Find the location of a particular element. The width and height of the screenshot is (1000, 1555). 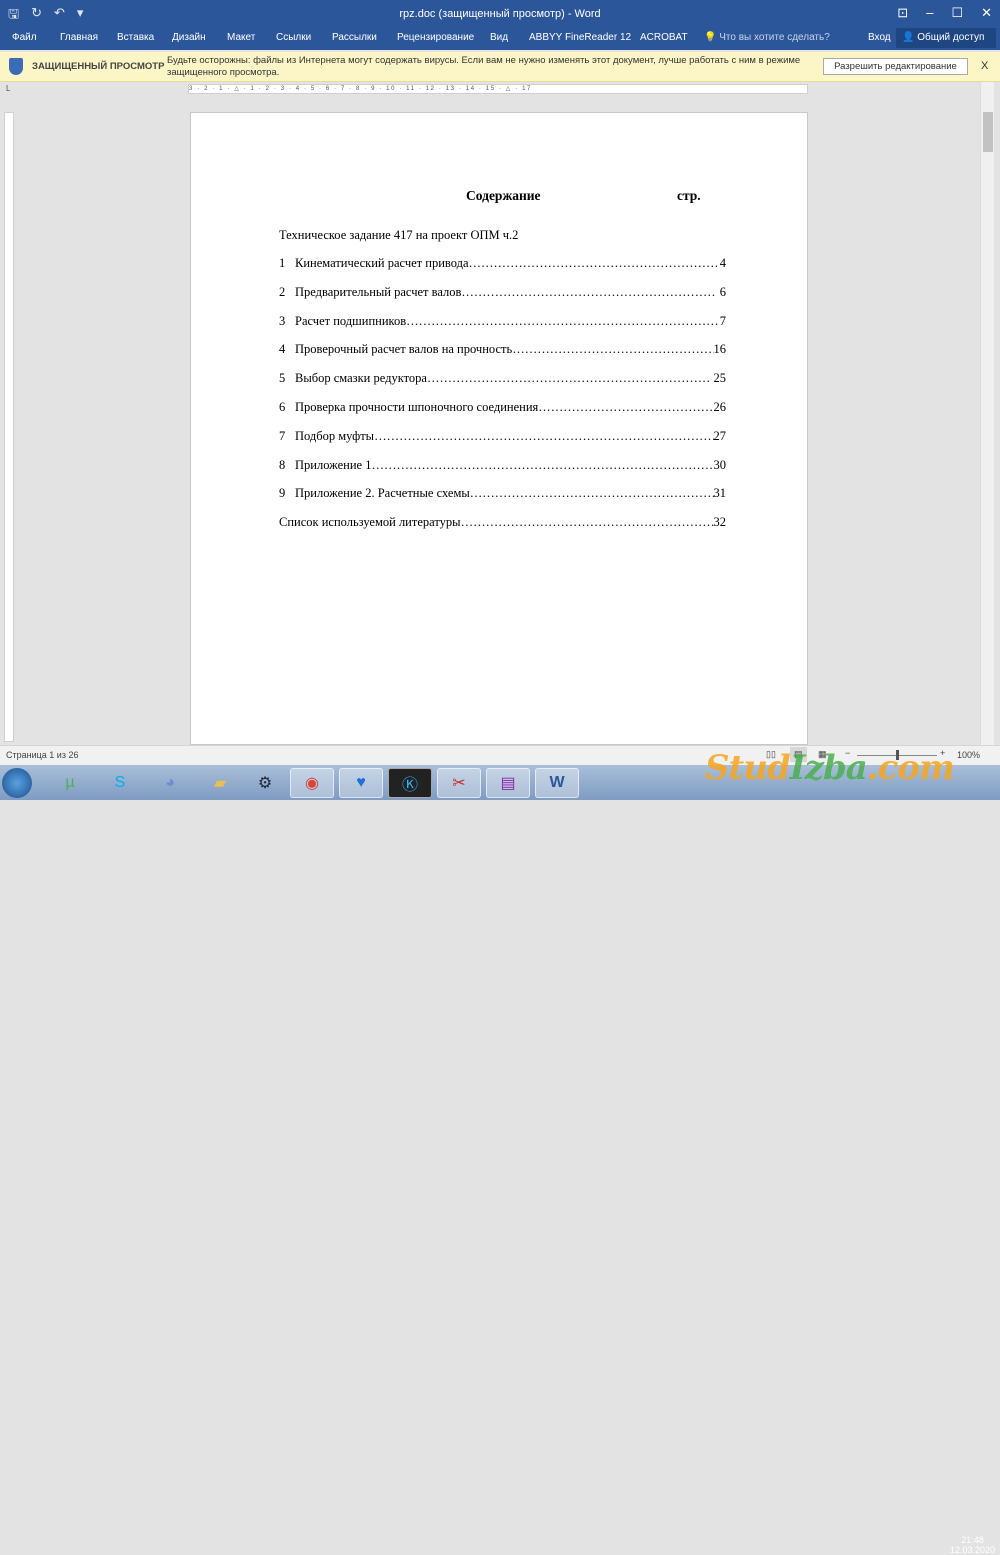

entry-page: 16 is located at coordinates (720, 349).